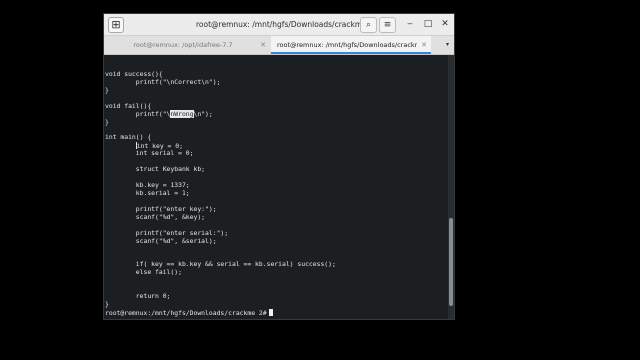 The width and height of the screenshot is (640, 360). Describe the element at coordinates (155, 169) in the screenshot. I see `terminal-line: struct Keybank kb;` at that location.